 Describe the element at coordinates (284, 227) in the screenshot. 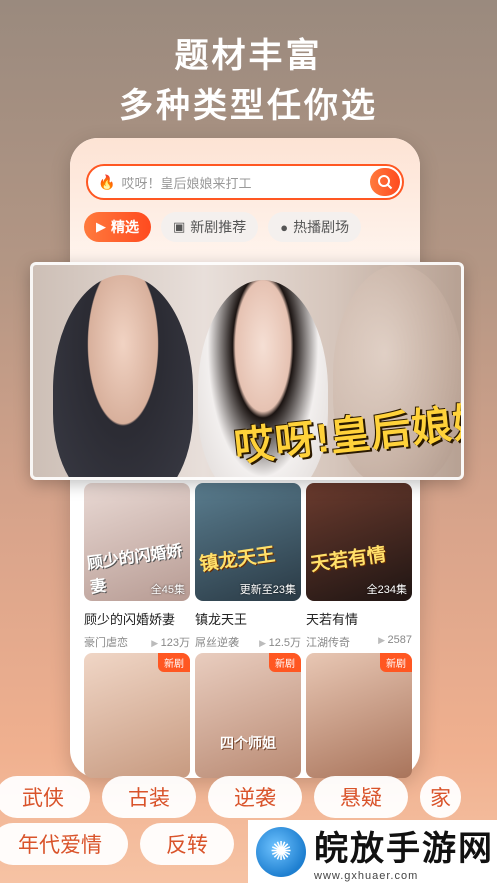

I see `play-icon: ●` at that location.